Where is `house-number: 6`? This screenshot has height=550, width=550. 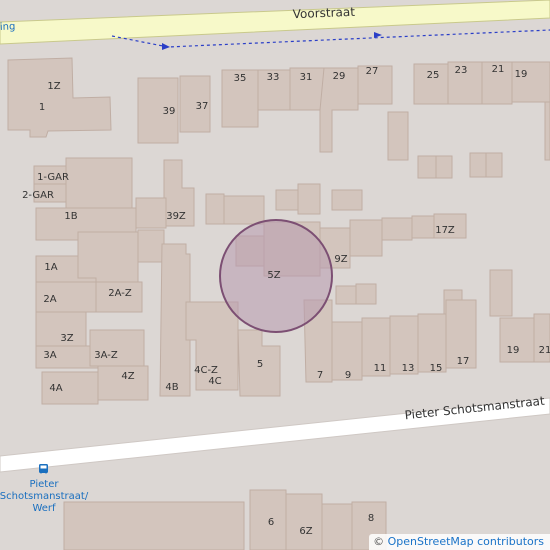
house-number: 6 is located at coordinates (271, 522).